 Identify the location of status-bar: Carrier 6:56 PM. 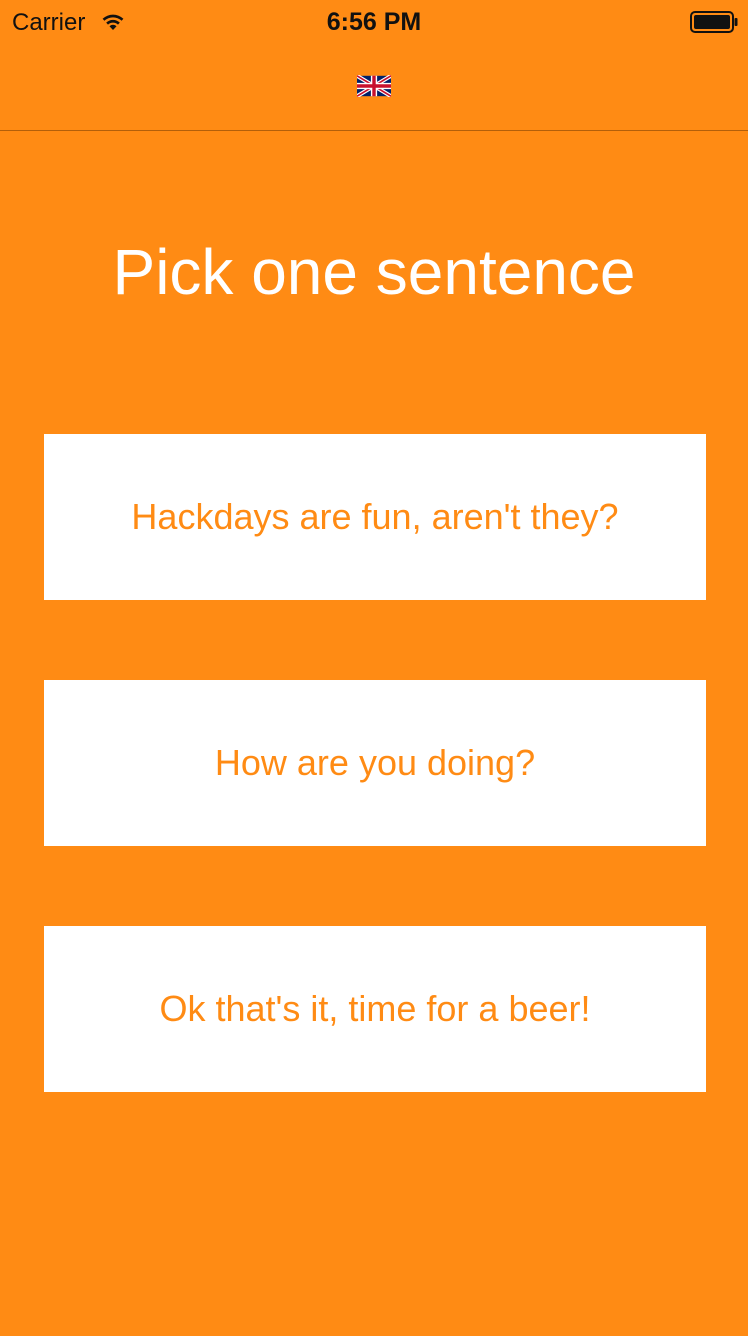
(374, 22).